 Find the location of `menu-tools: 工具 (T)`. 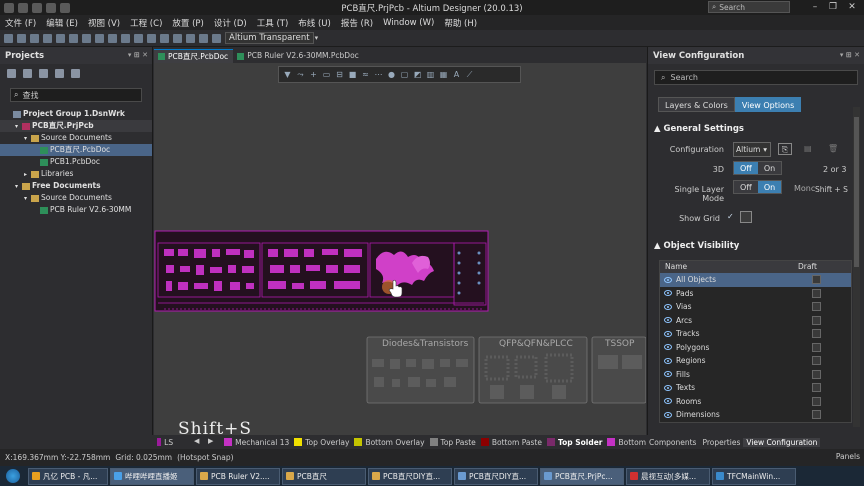

menu-tools: 工具 (T) is located at coordinates (273, 23).